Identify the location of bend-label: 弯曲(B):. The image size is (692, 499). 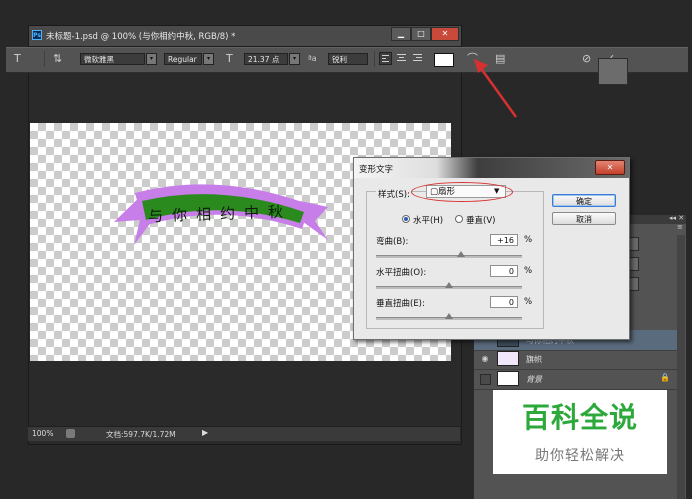
(392, 242).